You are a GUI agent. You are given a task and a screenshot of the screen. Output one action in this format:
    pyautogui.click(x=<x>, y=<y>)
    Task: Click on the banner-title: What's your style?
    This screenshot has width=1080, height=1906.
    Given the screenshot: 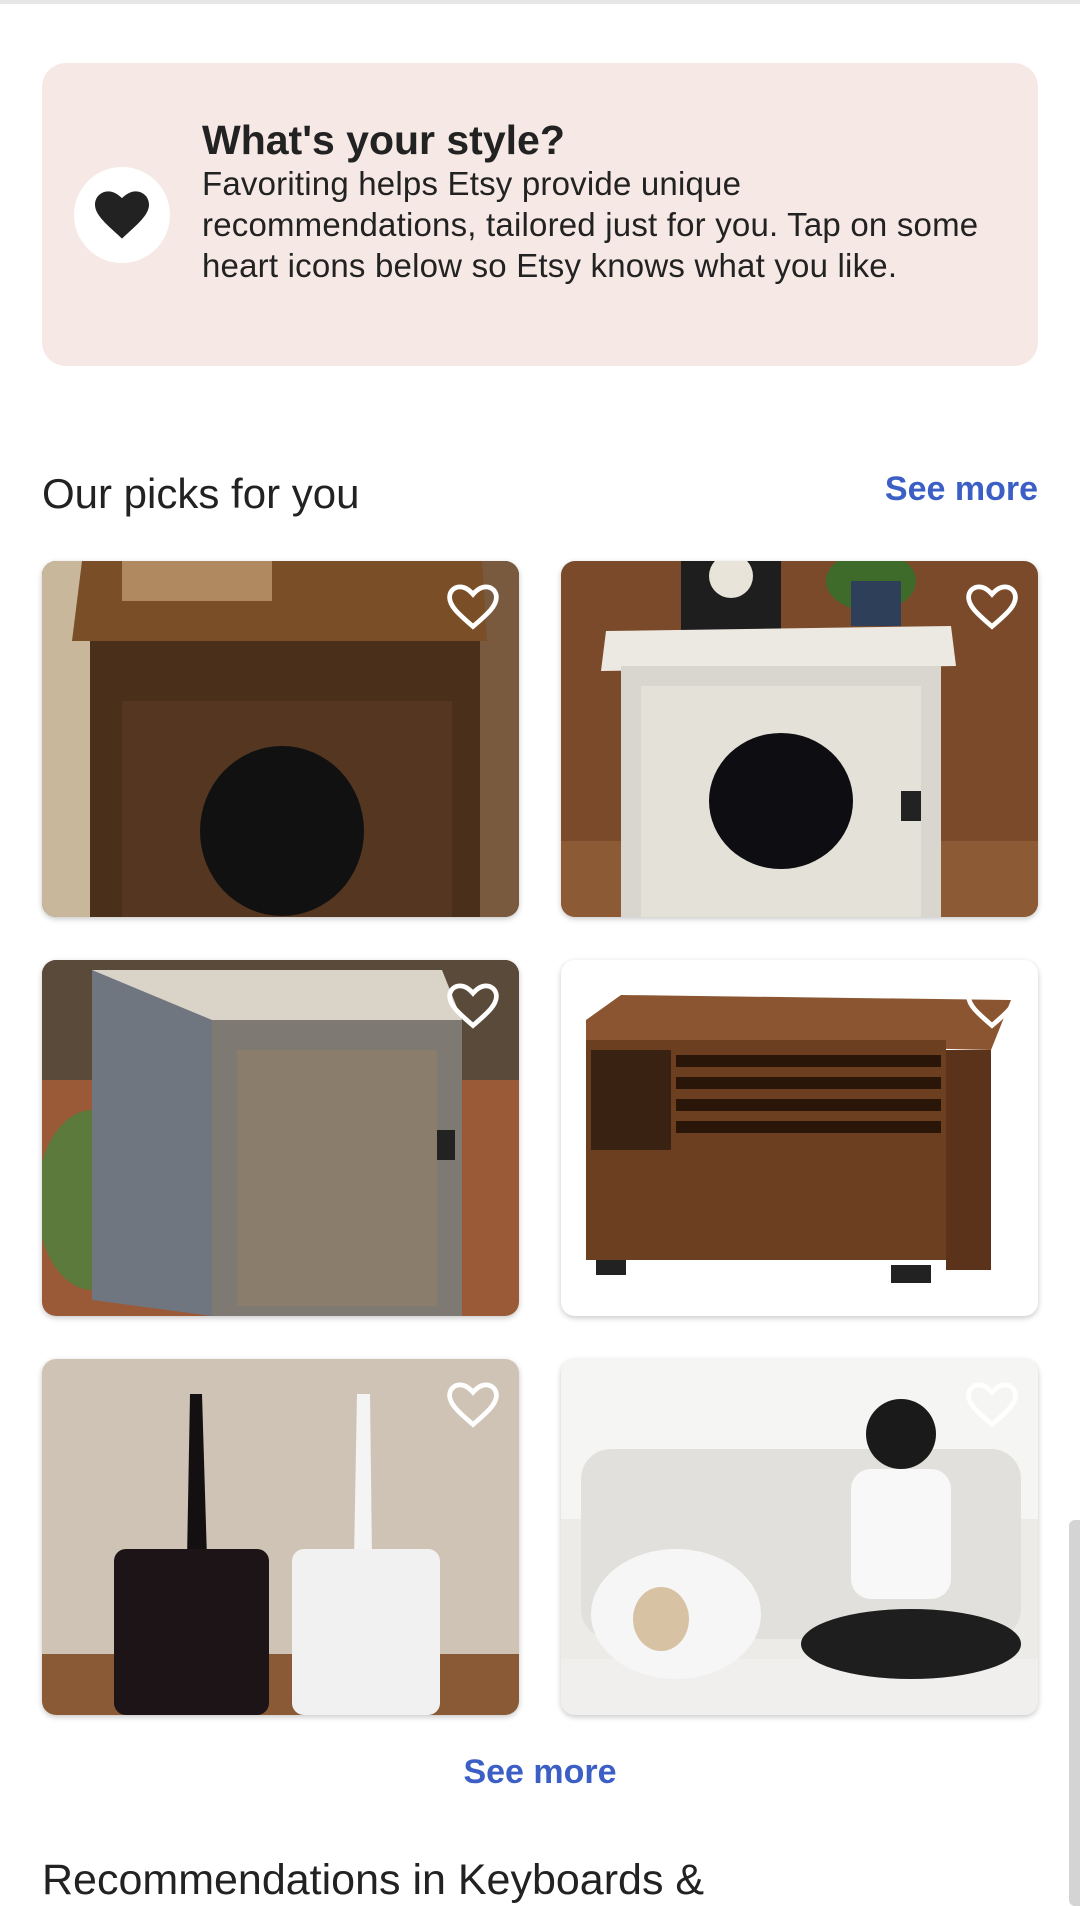 What is the action you would take?
    pyautogui.click(x=383, y=140)
    